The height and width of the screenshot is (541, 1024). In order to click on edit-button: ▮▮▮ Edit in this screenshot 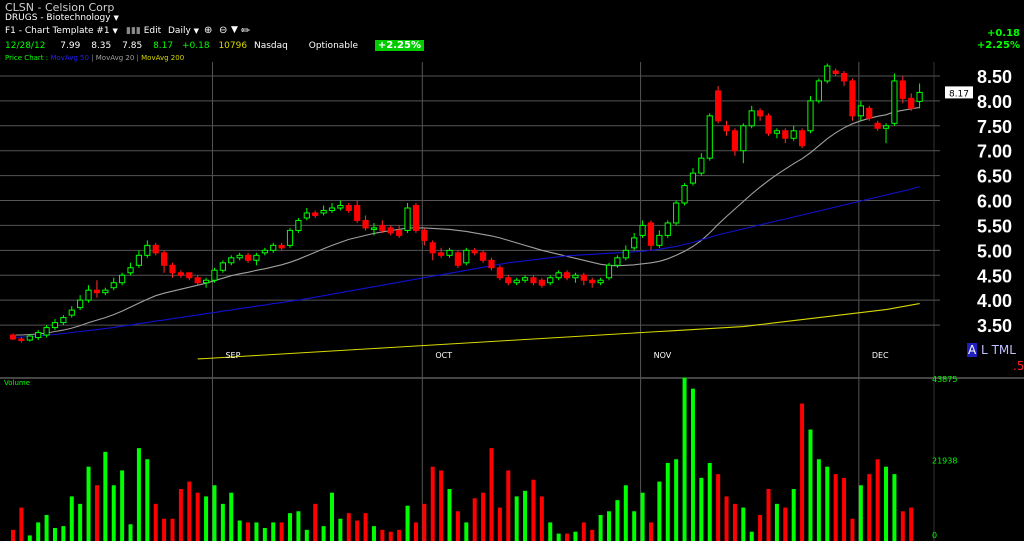, I will do `click(143, 31)`.